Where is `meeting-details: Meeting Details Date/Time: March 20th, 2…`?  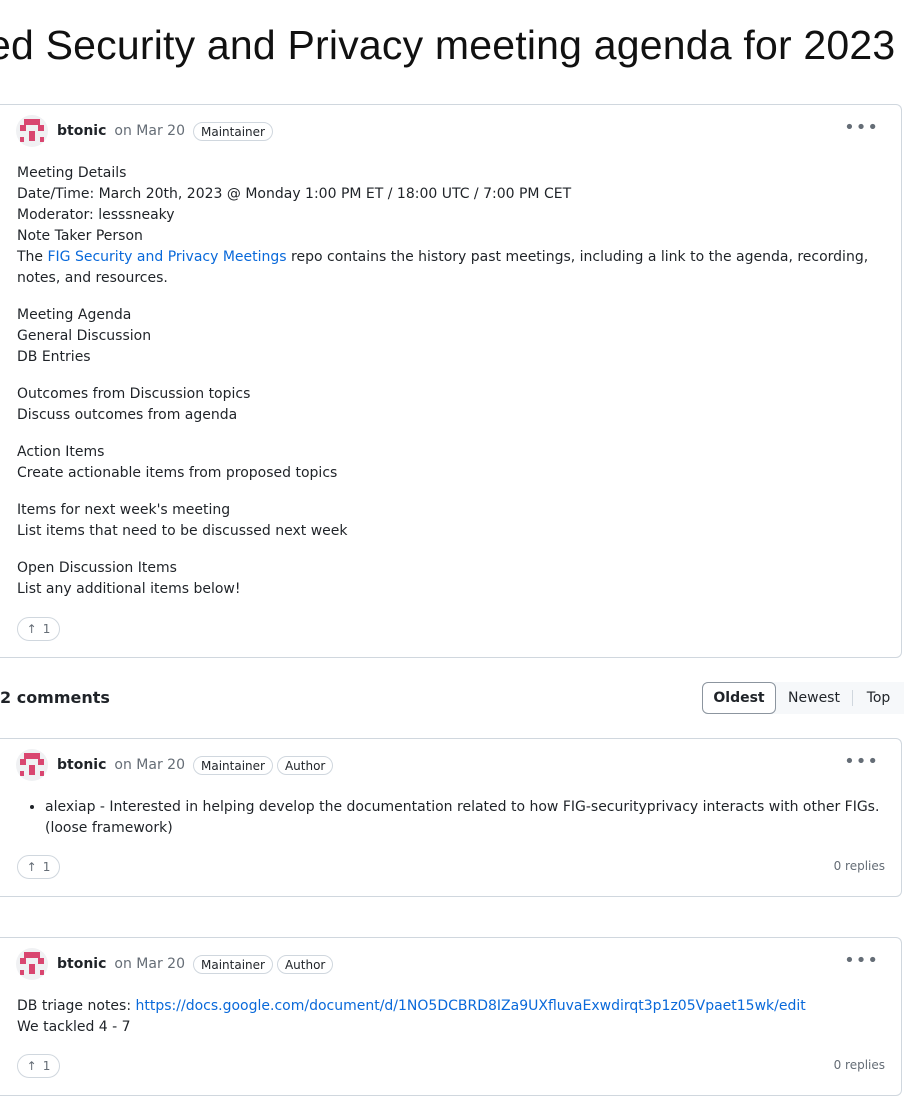
meeting-details: Meeting Details Date/Time: March 20th, 2… is located at coordinates (450, 226).